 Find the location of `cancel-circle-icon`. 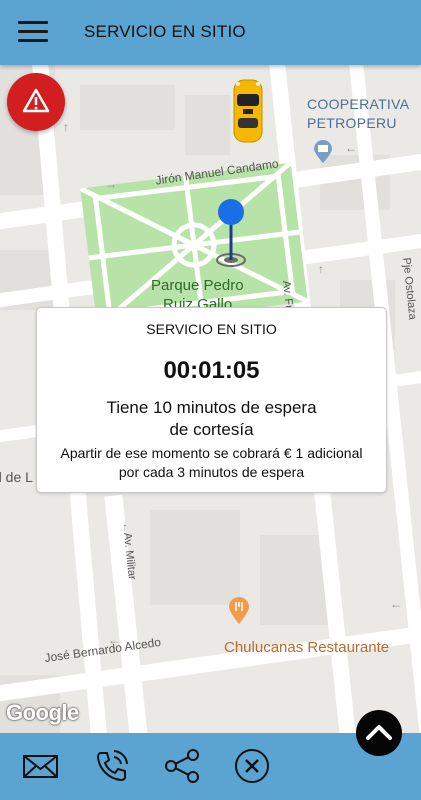

cancel-circle-icon is located at coordinates (252, 766).